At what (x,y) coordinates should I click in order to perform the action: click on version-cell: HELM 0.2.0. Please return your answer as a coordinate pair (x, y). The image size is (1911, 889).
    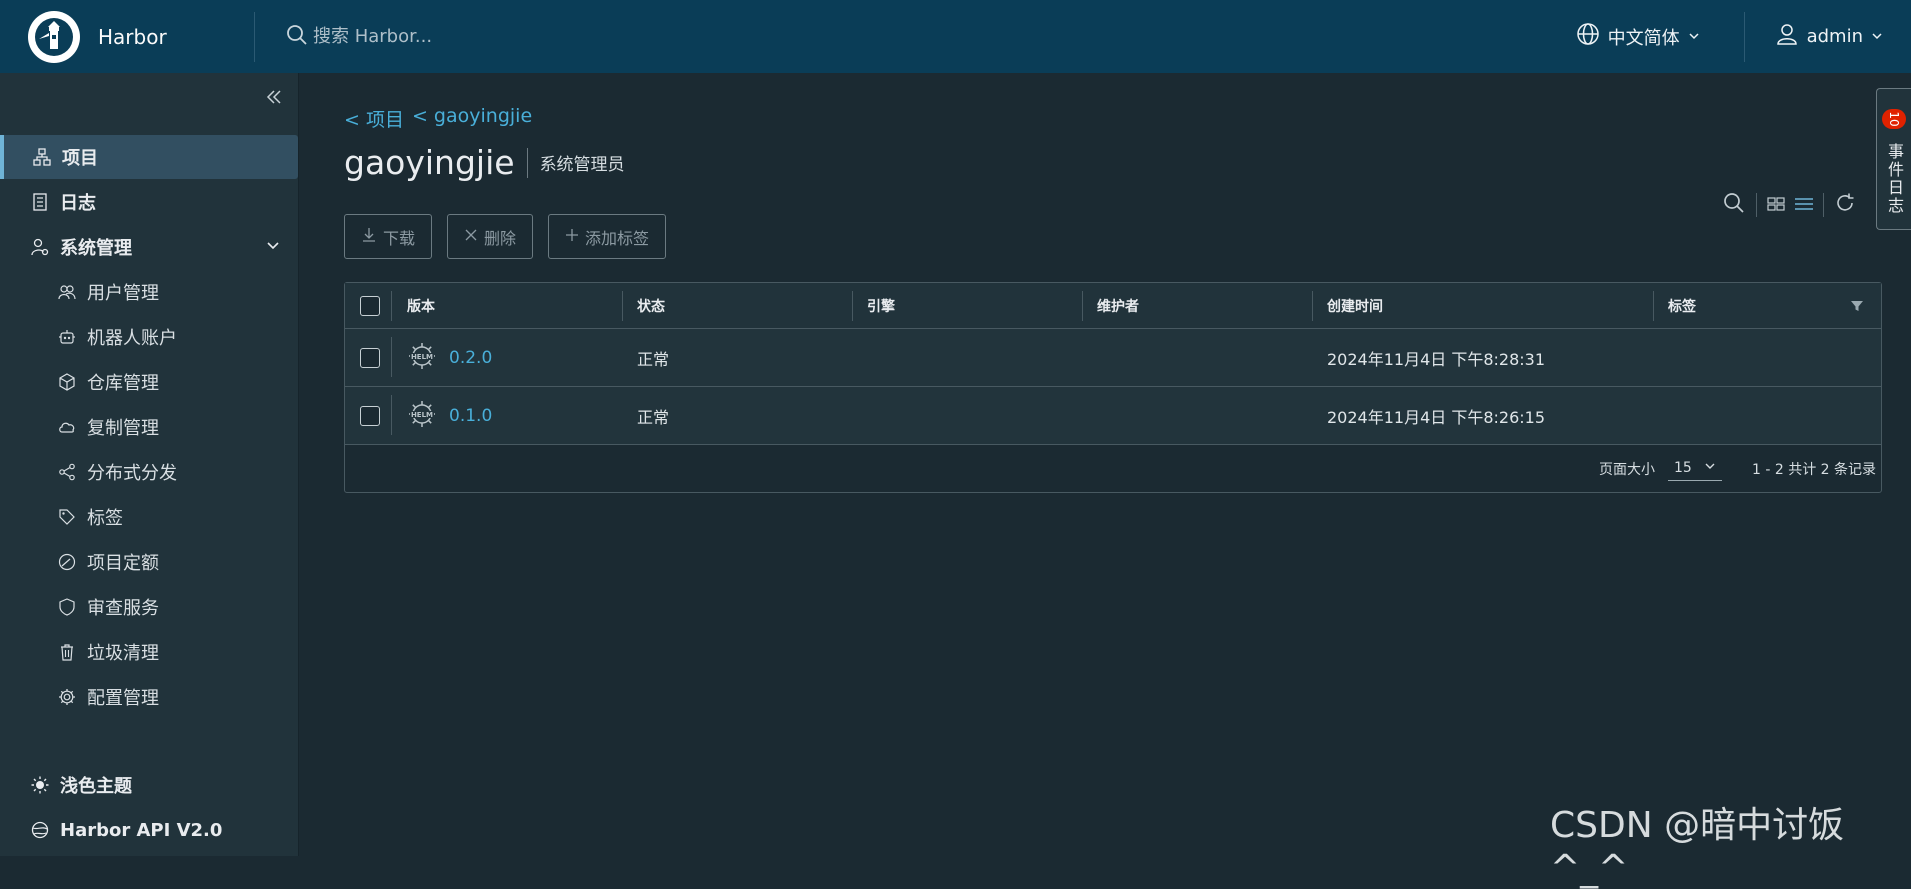
    Looking at the image, I should click on (449, 357).